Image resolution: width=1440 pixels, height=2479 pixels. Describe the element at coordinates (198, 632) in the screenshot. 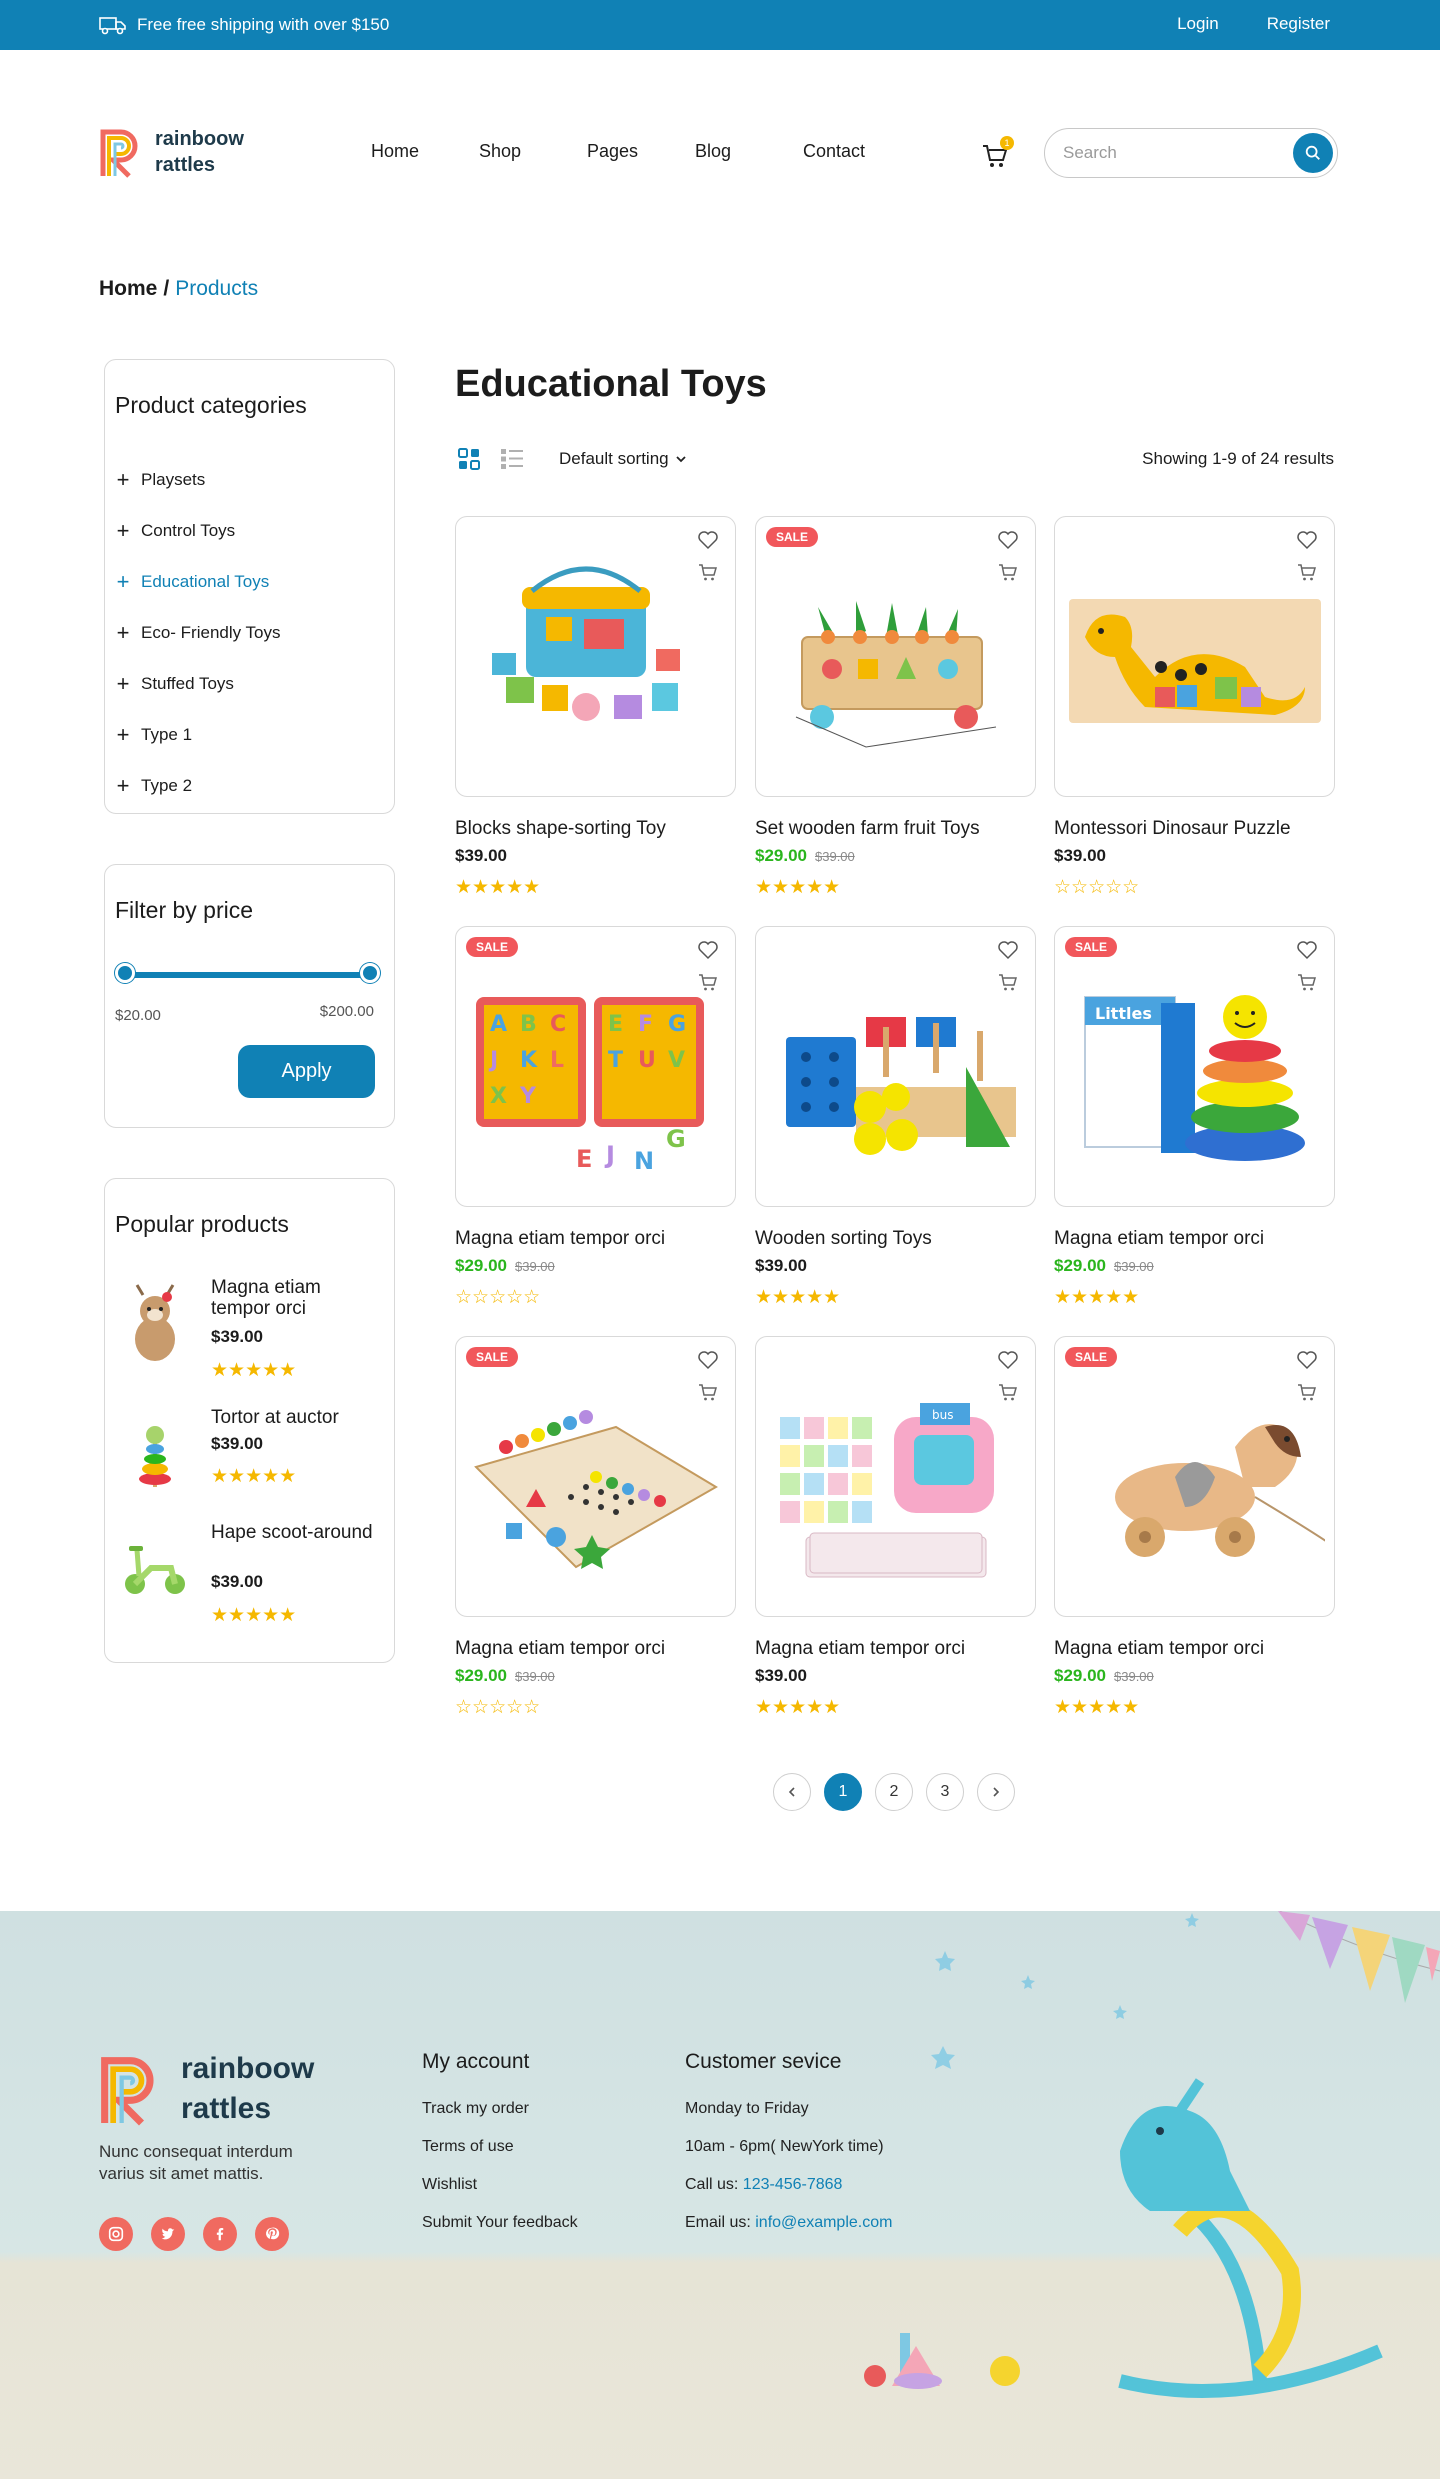

I see `category-item: + Eco- Friendly Toys` at that location.